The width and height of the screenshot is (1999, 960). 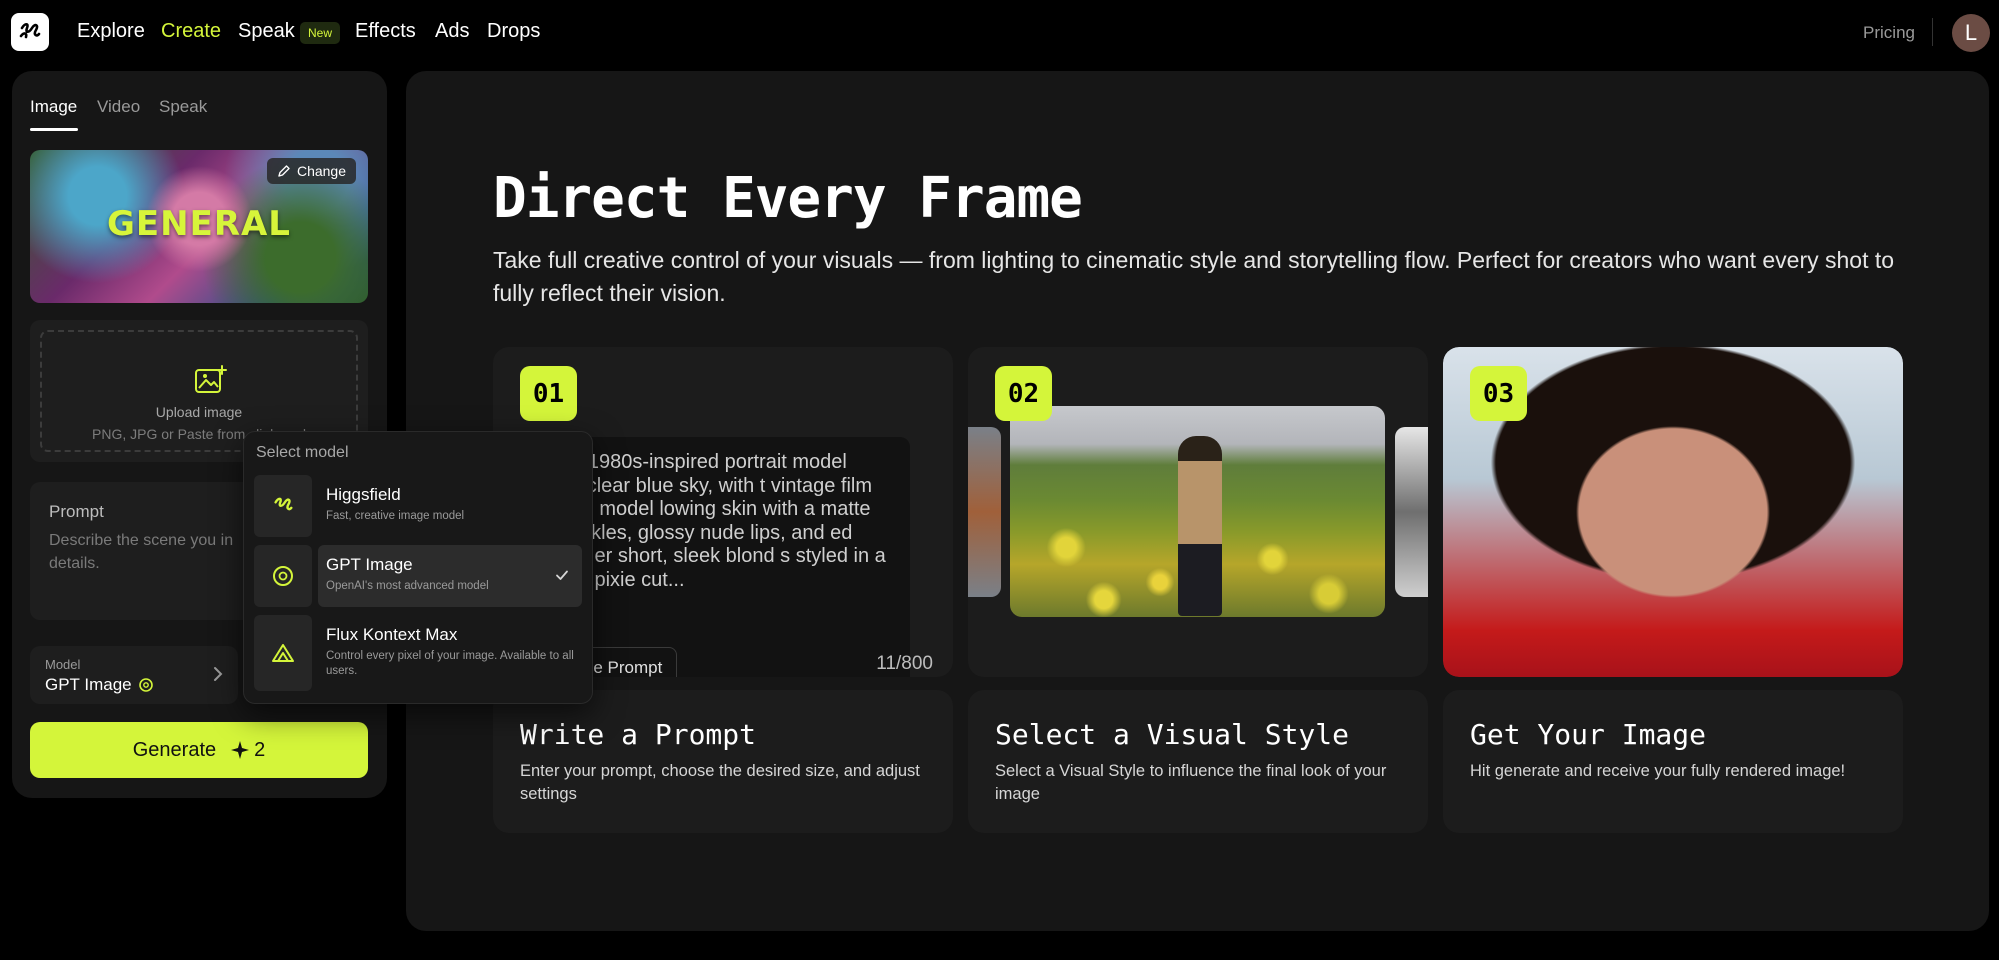 What do you see at coordinates (1200, 526) in the screenshot?
I see `person-figure` at bounding box center [1200, 526].